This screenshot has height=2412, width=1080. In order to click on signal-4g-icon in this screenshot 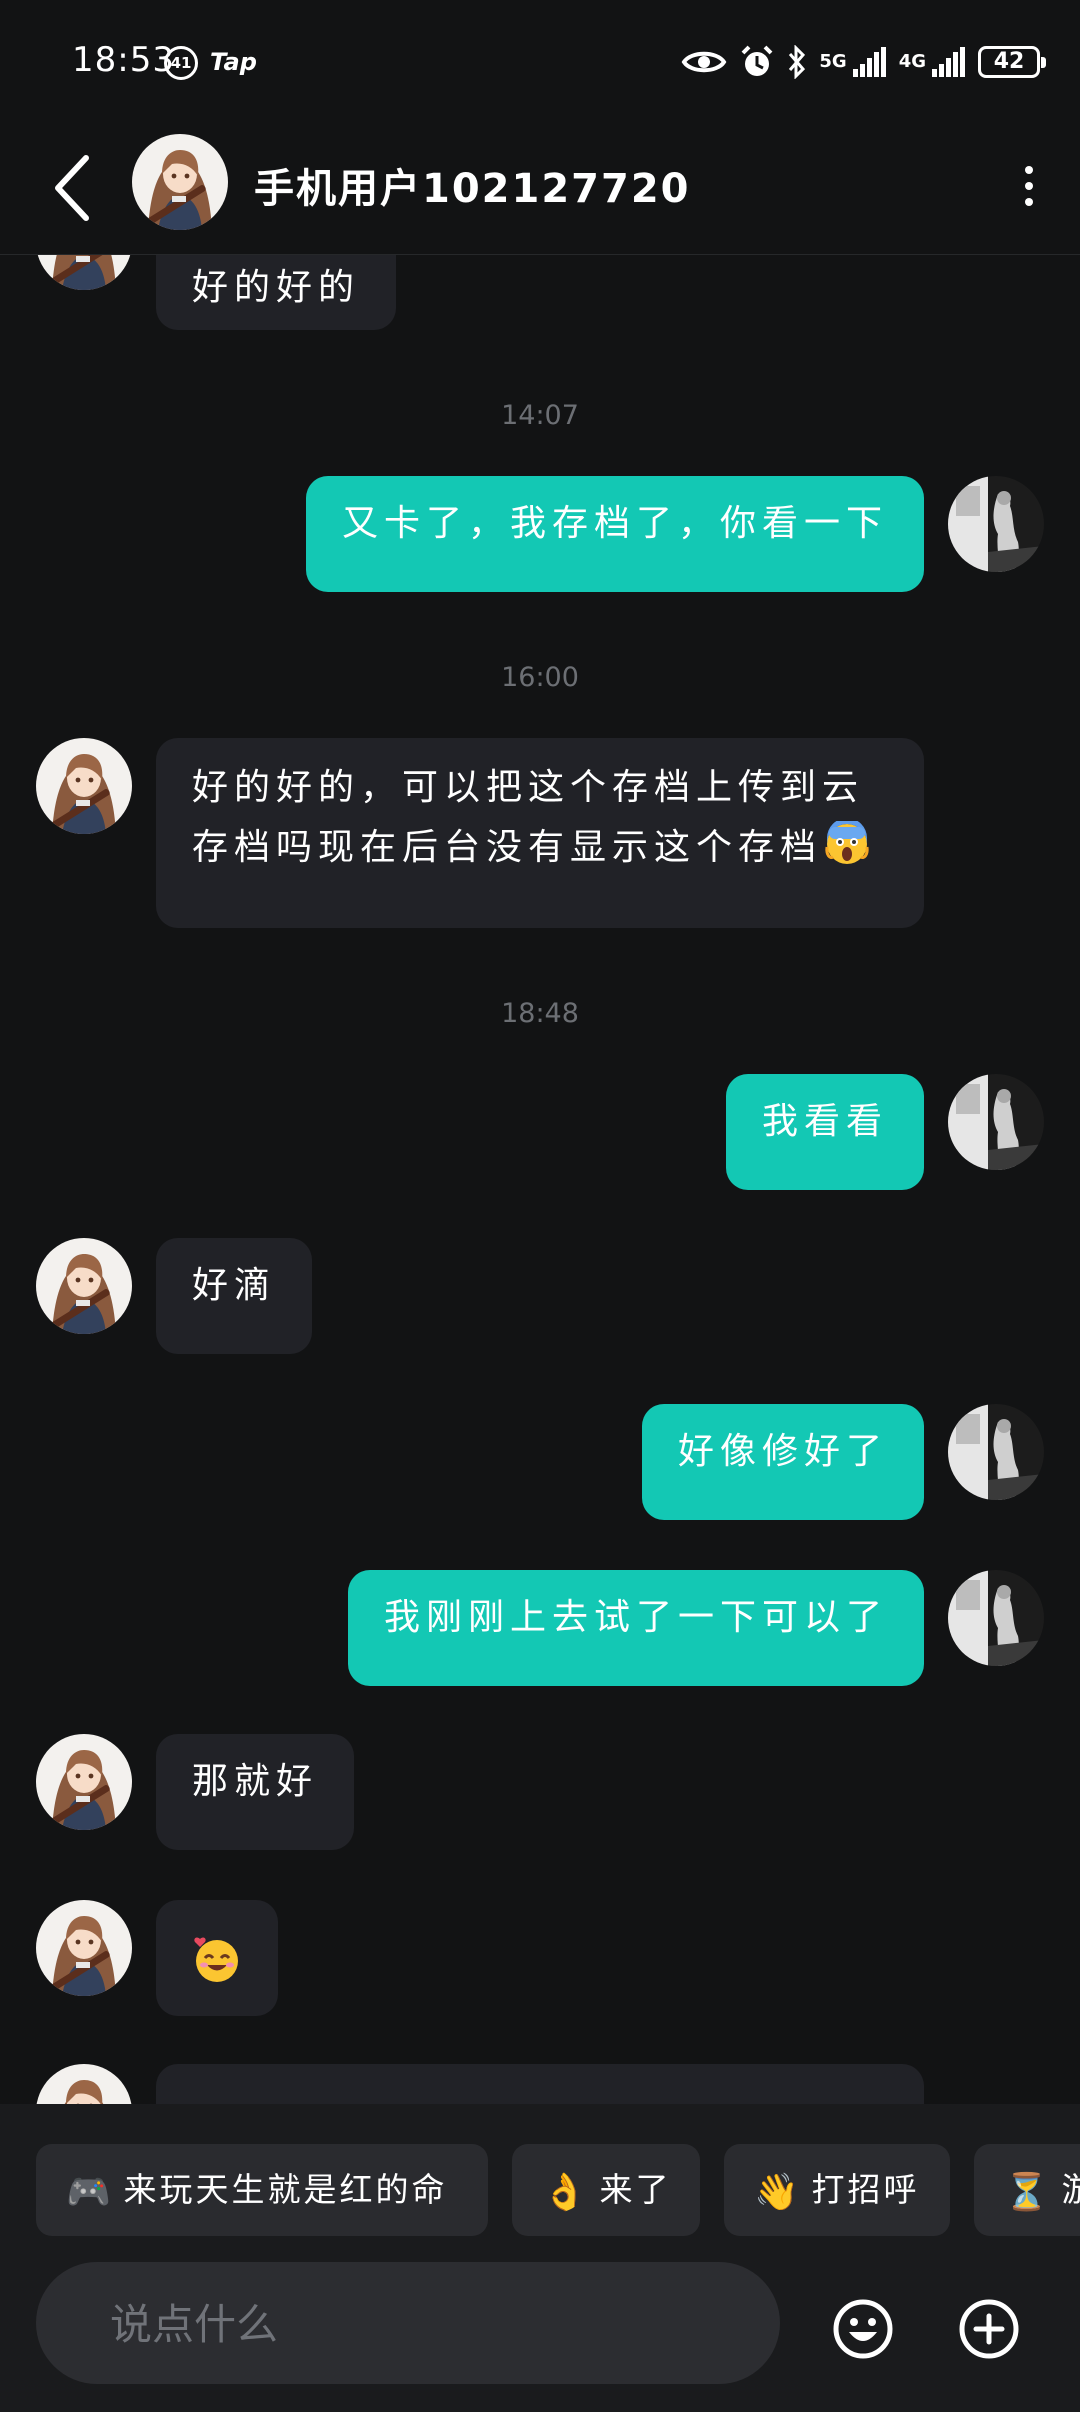, I will do `click(948, 62)`.